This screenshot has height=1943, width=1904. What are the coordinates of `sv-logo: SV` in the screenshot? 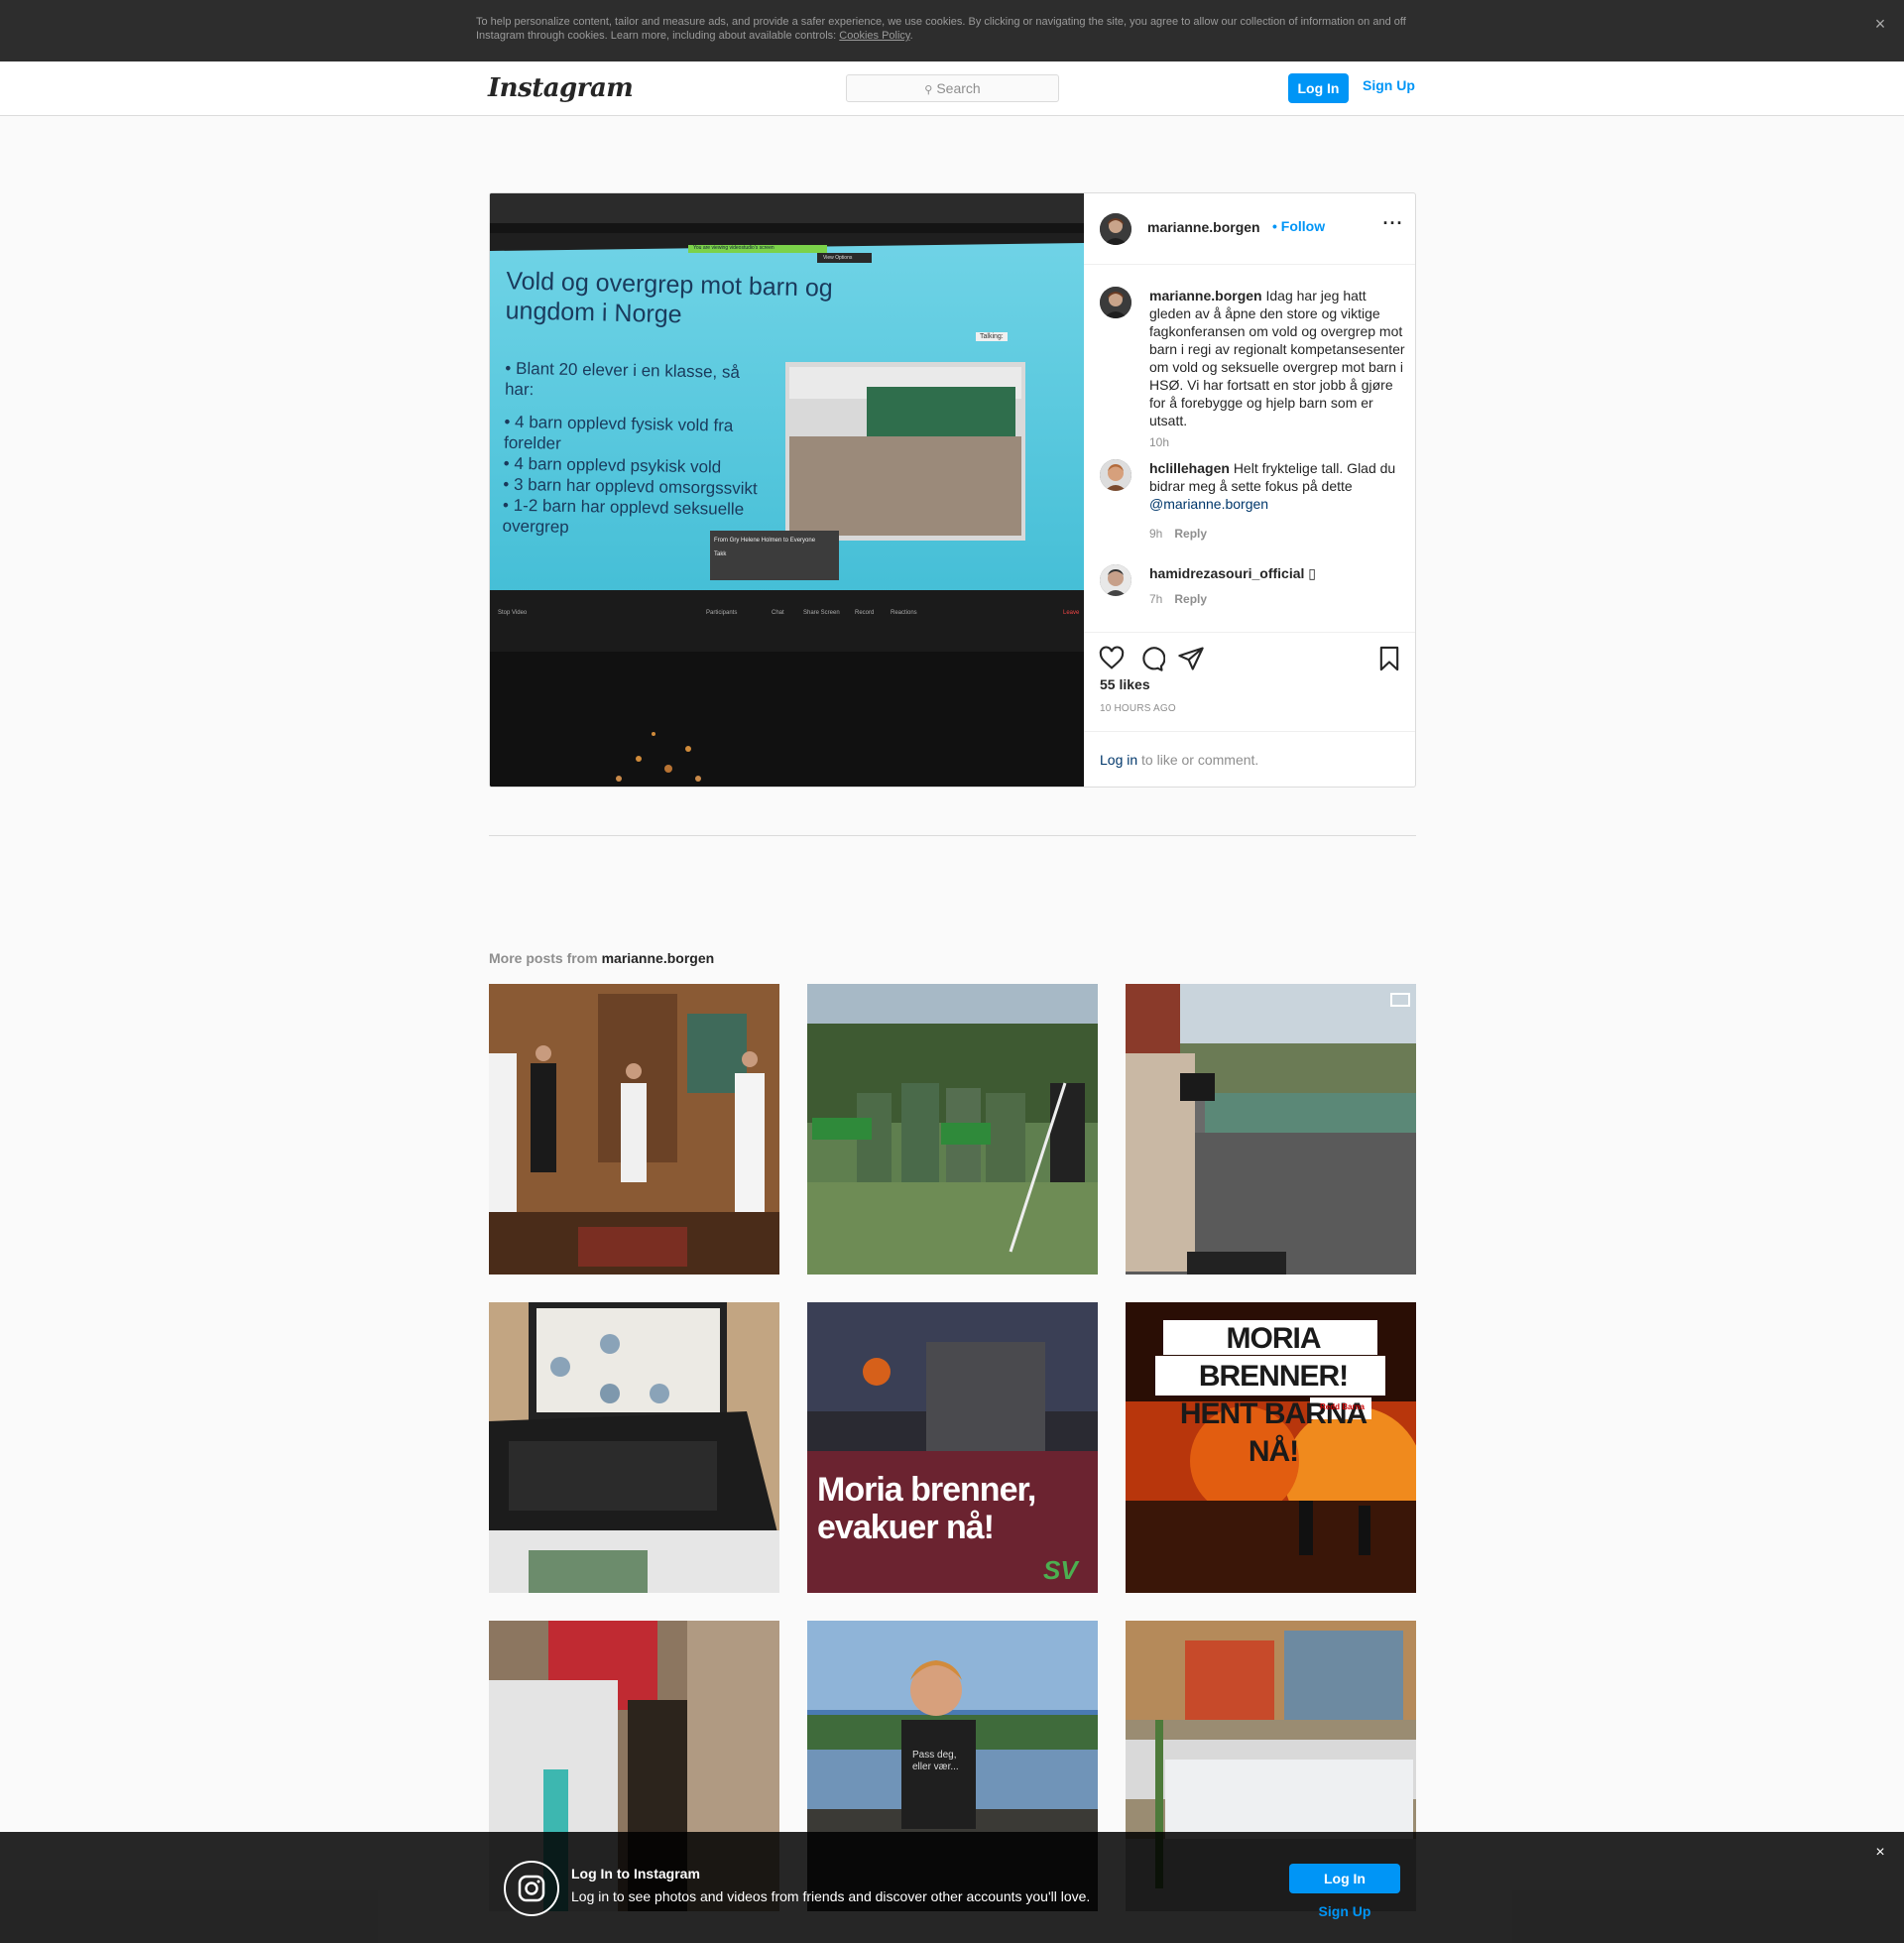 It's located at (1060, 1570).